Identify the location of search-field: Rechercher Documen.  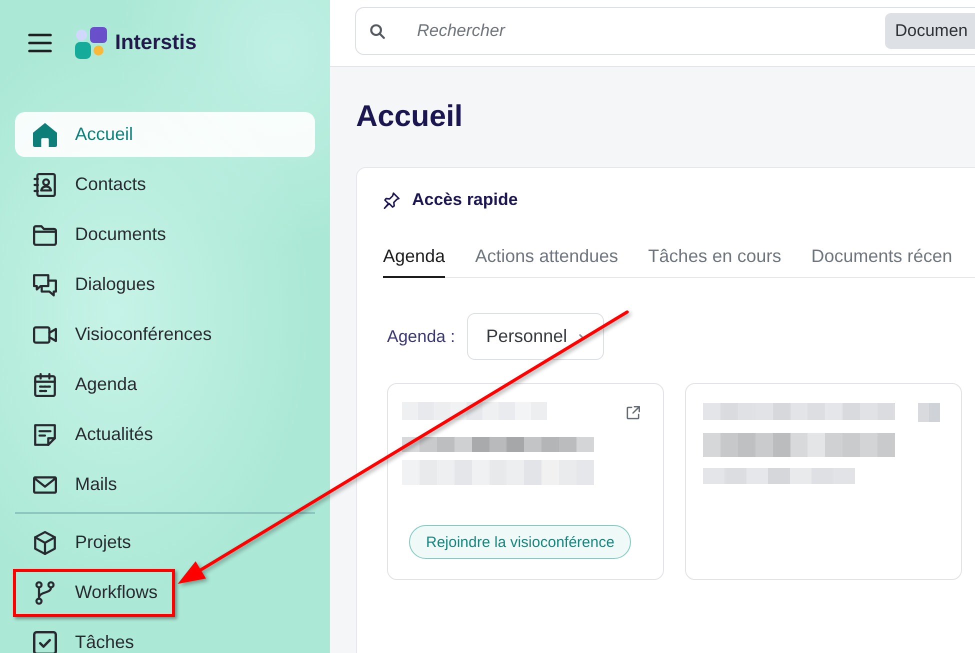
(665, 31).